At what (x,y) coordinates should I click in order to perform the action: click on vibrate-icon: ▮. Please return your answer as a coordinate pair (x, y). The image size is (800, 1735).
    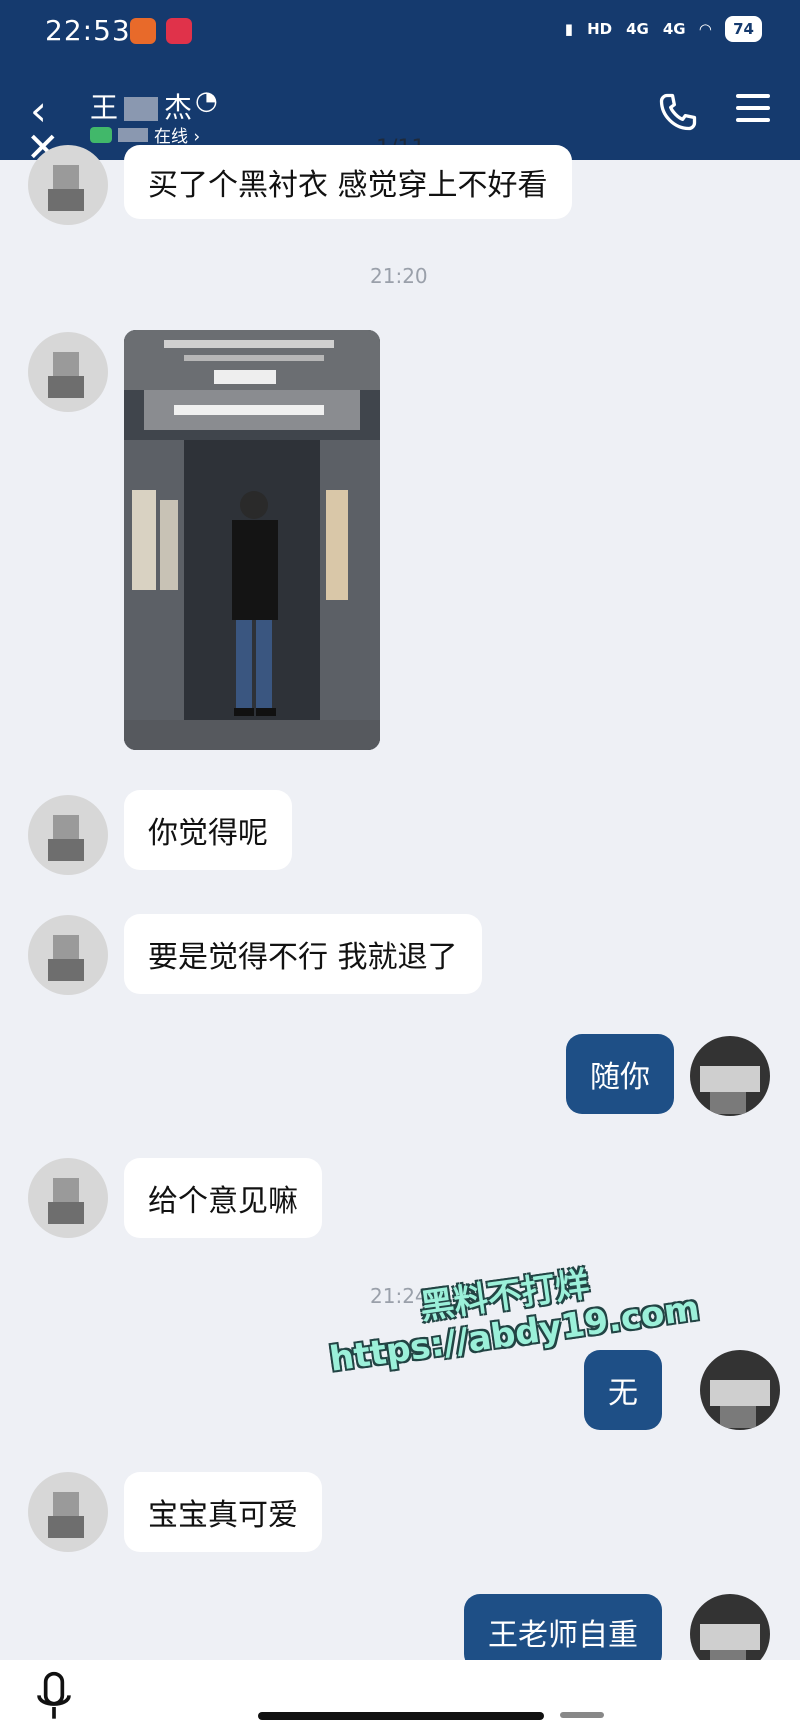
    Looking at the image, I should click on (569, 29).